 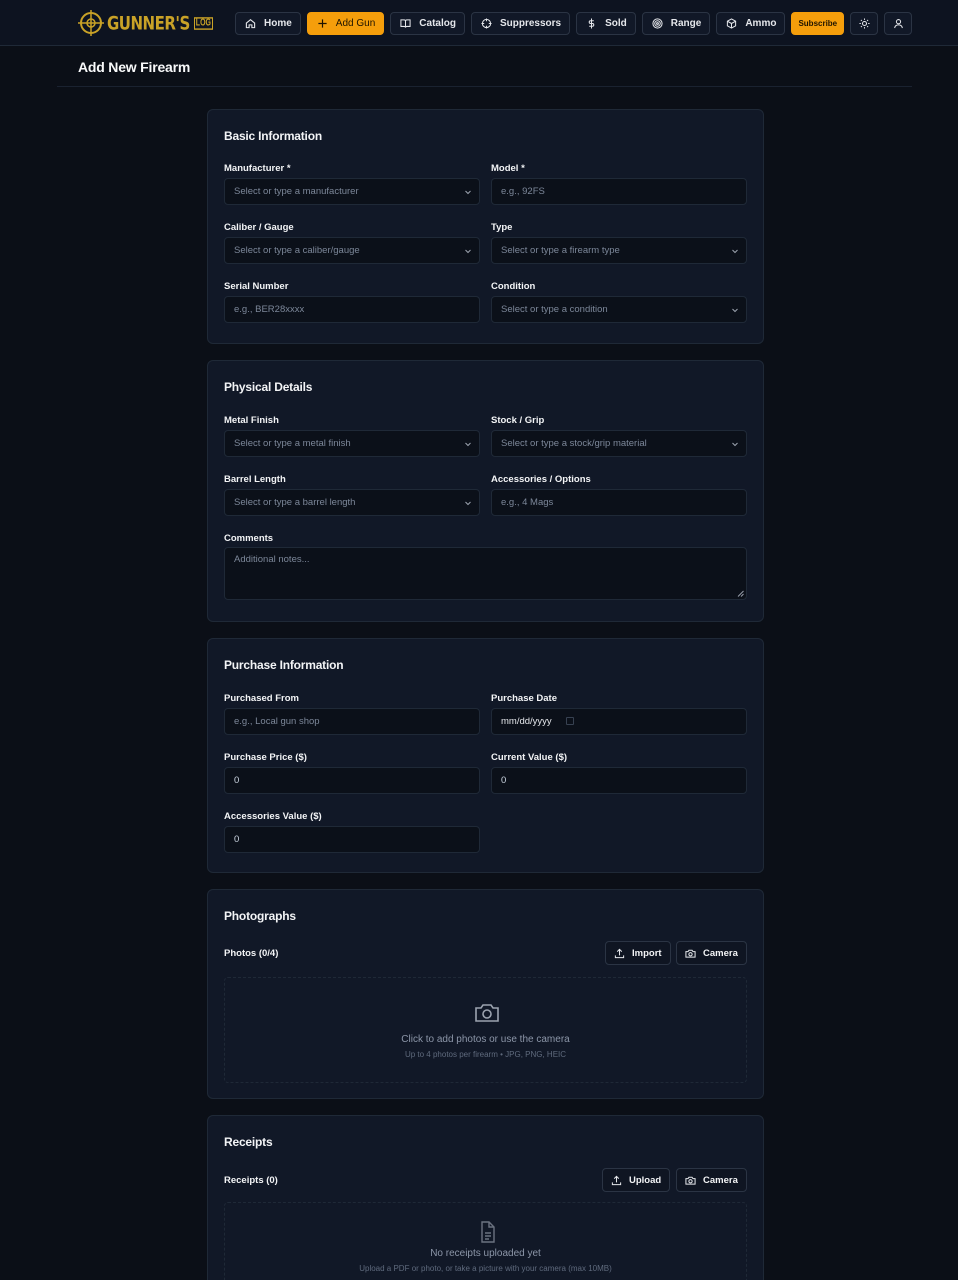 I want to click on receipts-camera-button: Camera, so click(x=711, y=1180).